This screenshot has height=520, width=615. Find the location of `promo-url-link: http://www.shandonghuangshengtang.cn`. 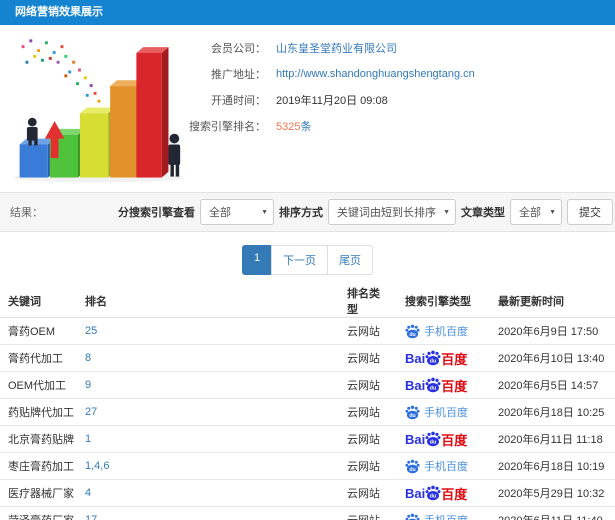

promo-url-link: http://www.shandonghuangshengtang.cn is located at coordinates (375, 74).